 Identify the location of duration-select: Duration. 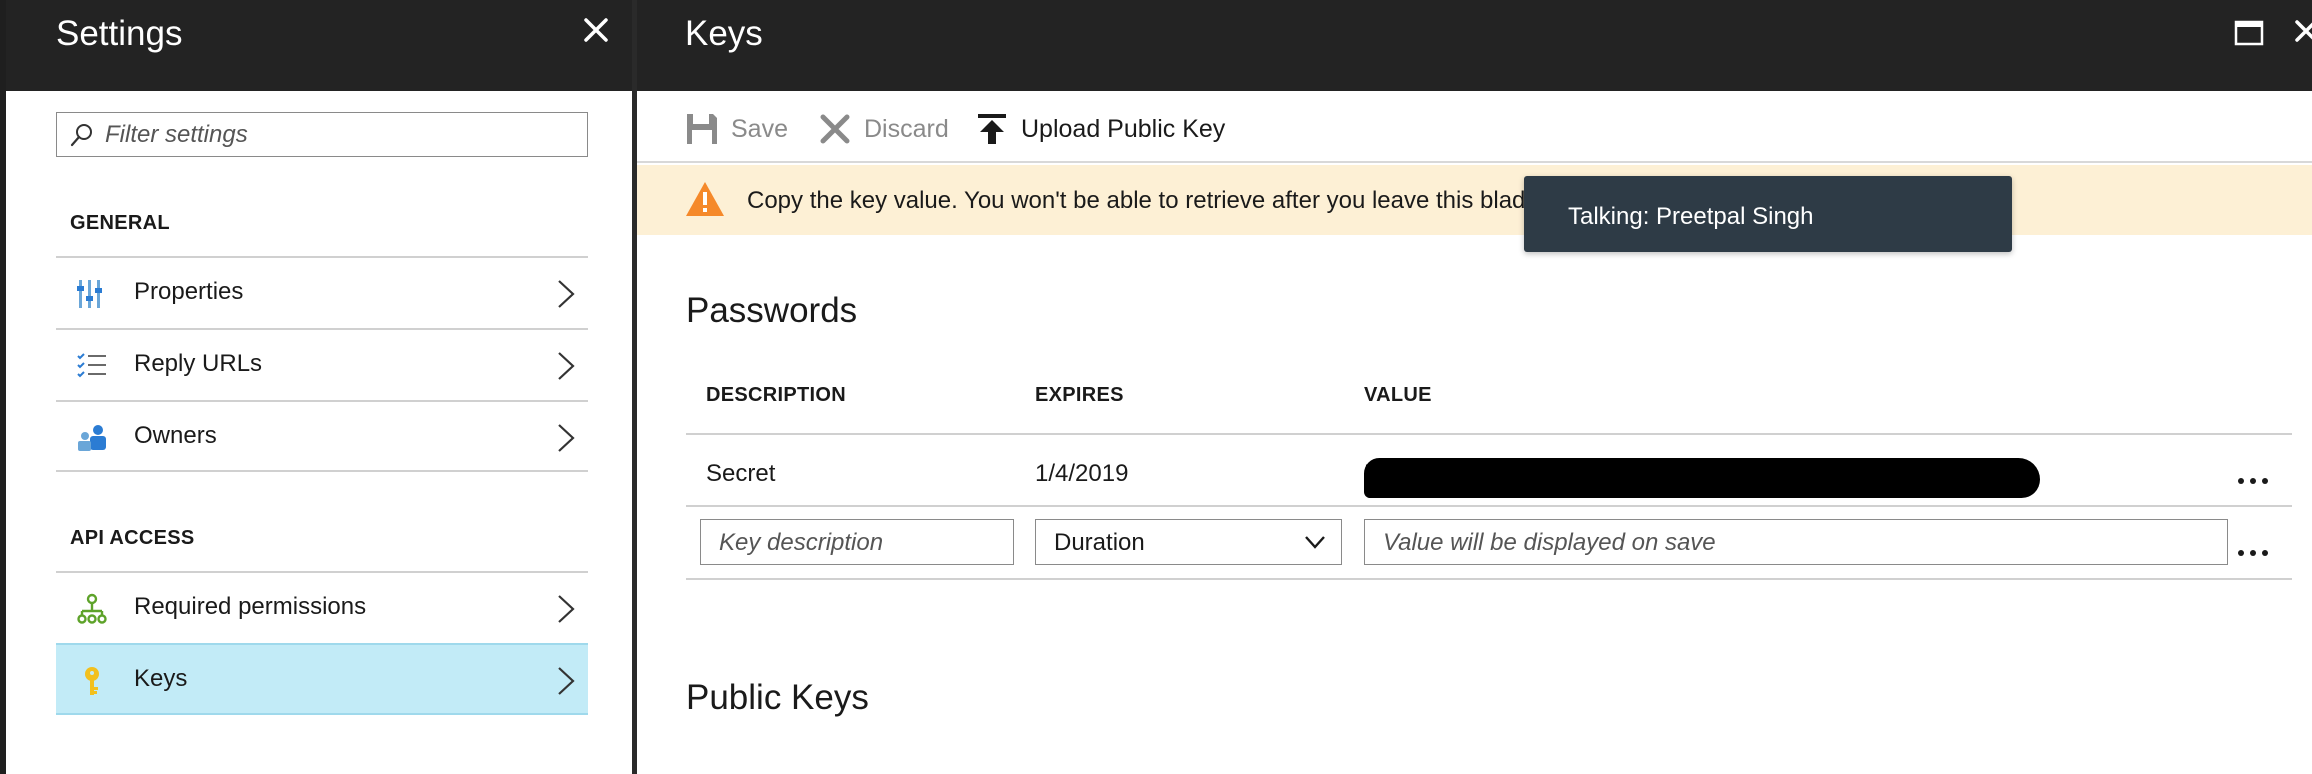
(1188, 542).